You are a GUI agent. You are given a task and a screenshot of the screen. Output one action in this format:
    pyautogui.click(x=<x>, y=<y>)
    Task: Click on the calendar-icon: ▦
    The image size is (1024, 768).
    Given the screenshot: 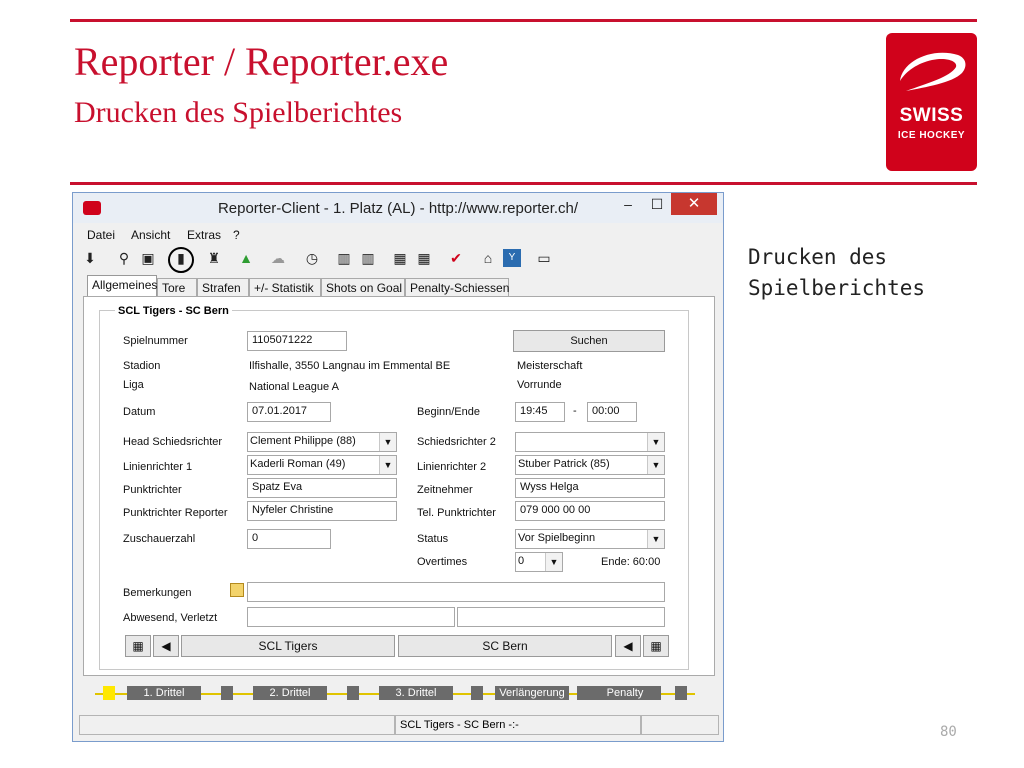 What is the action you would take?
    pyautogui.click(x=138, y=646)
    